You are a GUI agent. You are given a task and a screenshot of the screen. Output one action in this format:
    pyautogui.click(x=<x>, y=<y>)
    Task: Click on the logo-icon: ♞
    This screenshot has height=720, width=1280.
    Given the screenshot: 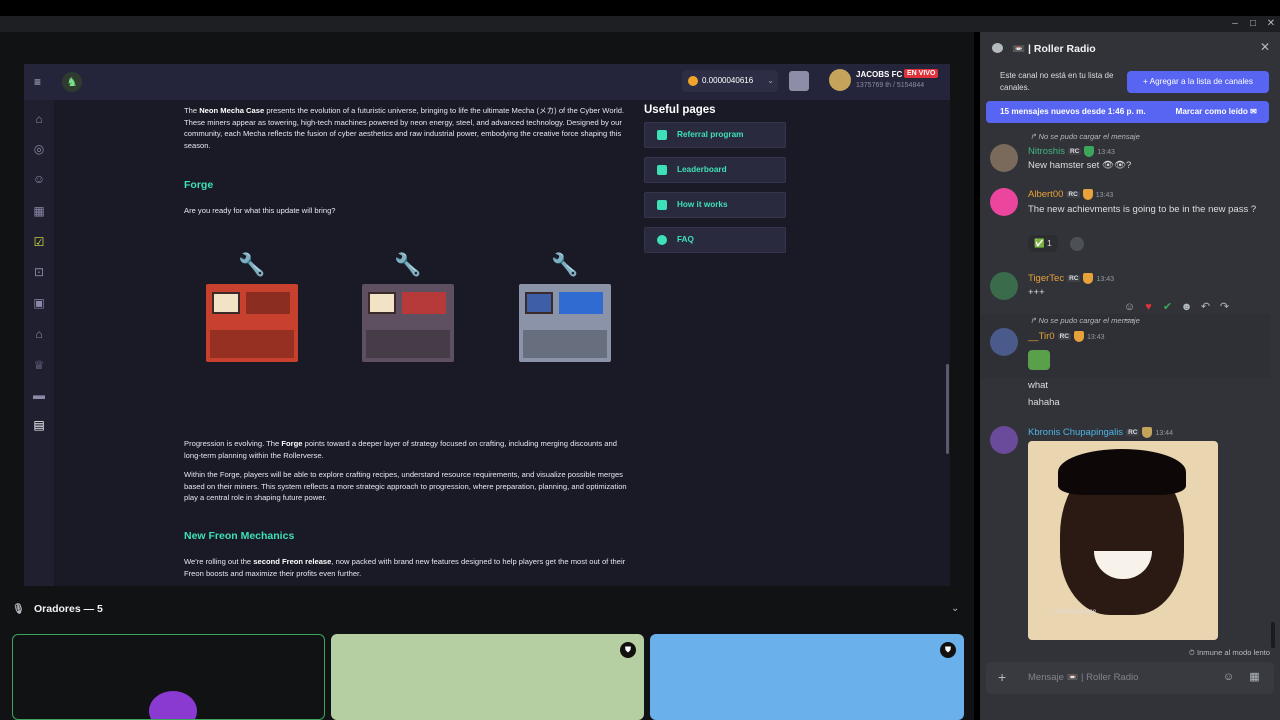 What is the action you would take?
    pyautogui.click(x=72, y=82)
    